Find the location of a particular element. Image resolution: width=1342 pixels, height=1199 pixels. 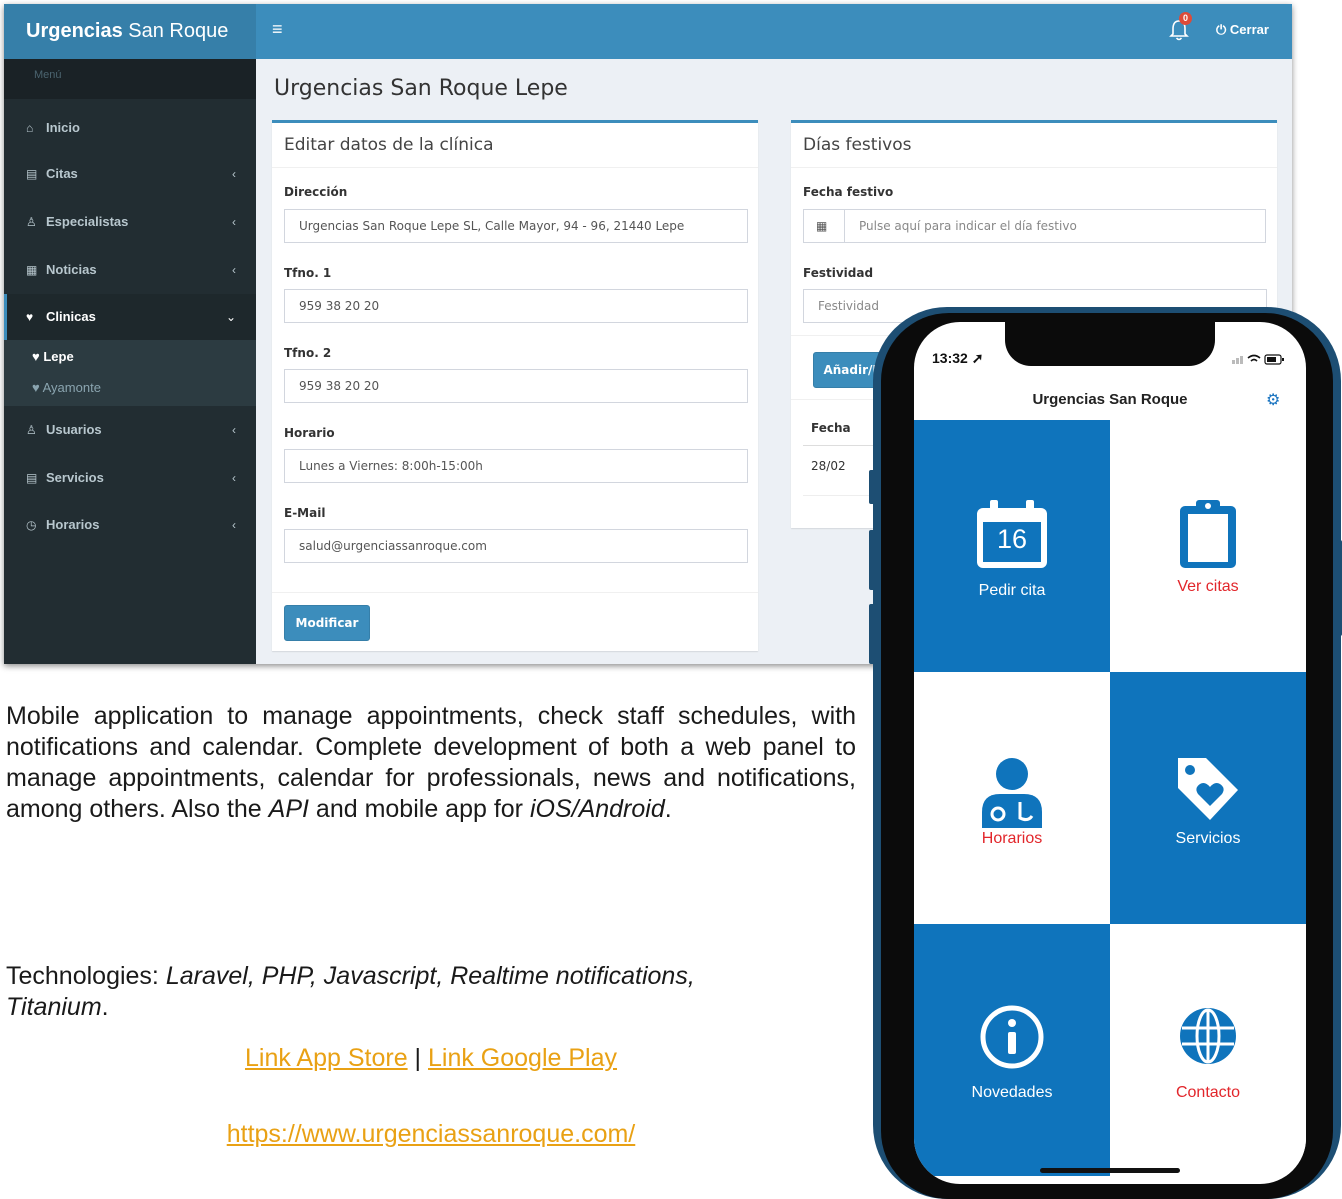

chevron-down-icon: ⌄ is located at coordinates (230, 317).